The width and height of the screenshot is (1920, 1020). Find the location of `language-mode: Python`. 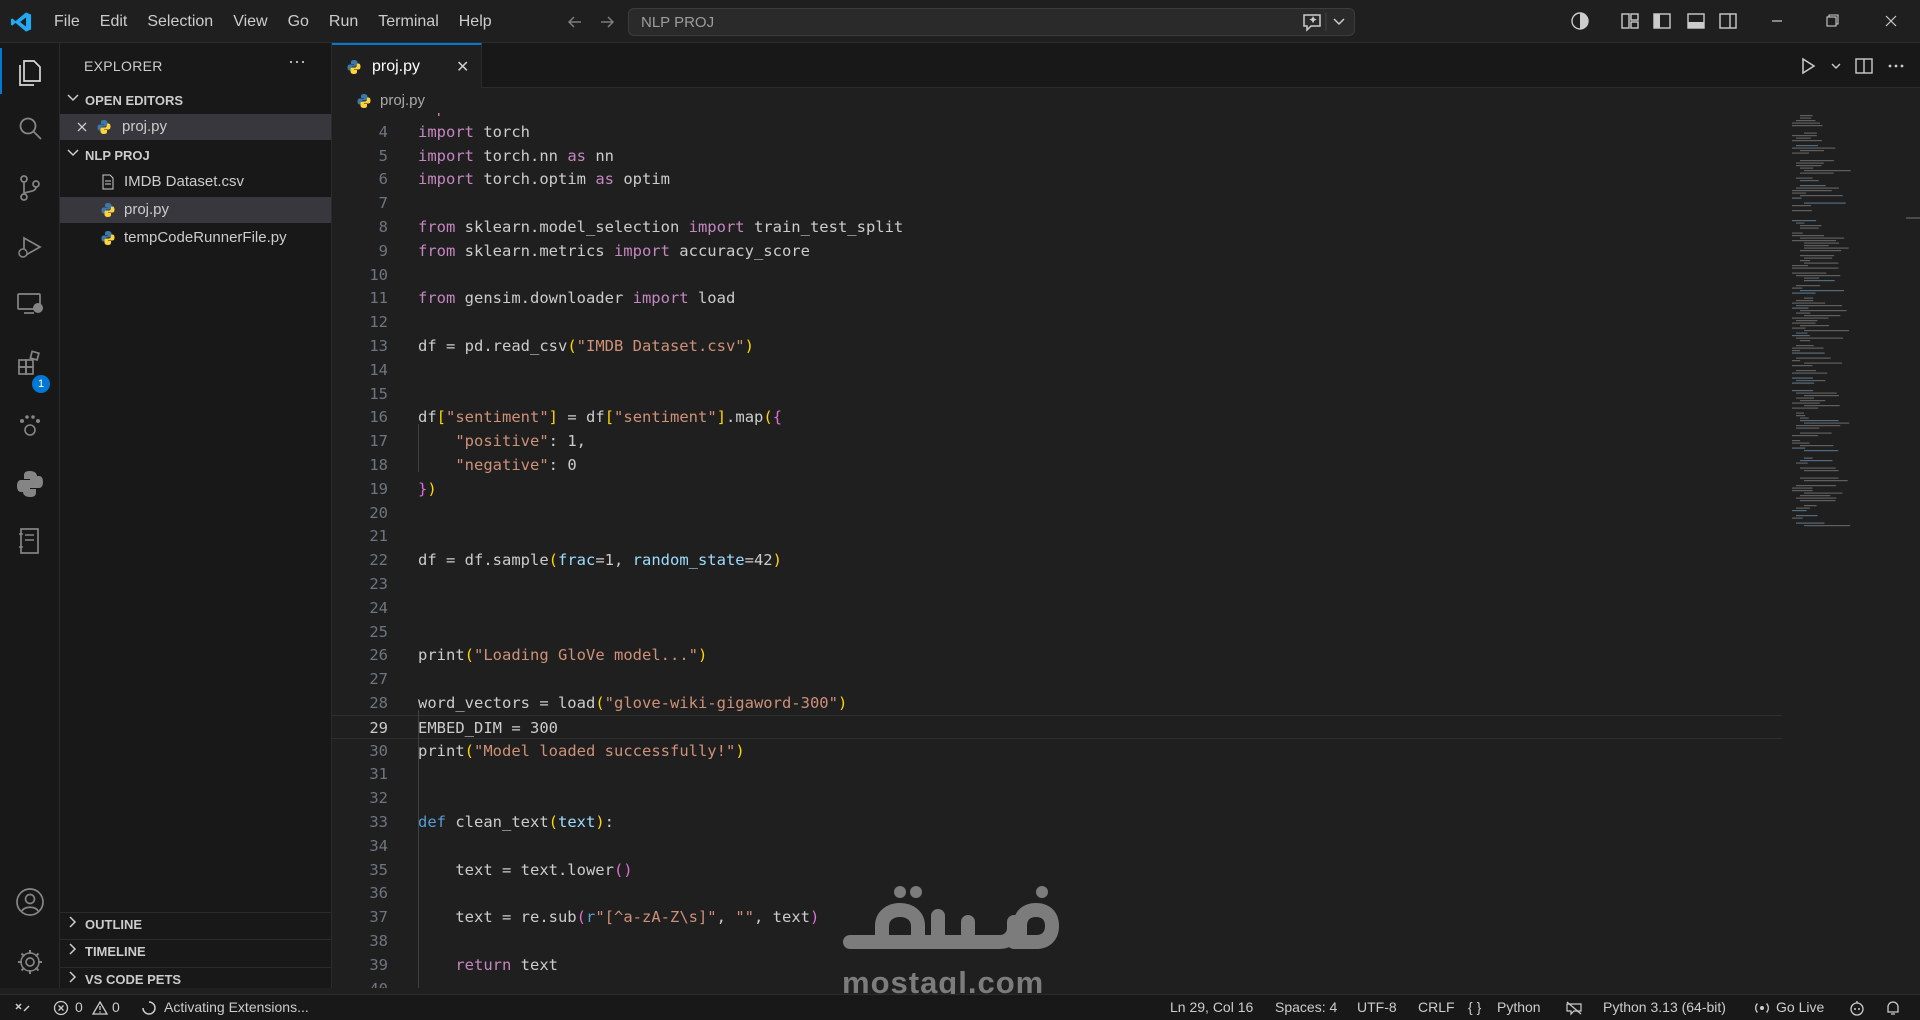

language-mode: Python is located at coordinates (1519, 1007).